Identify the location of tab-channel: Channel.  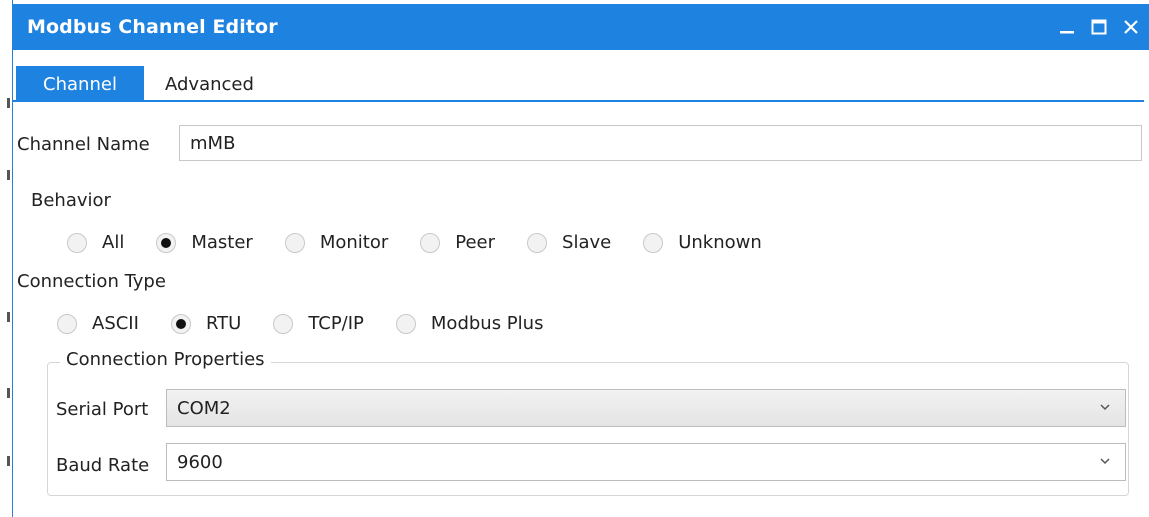
(80, 84).